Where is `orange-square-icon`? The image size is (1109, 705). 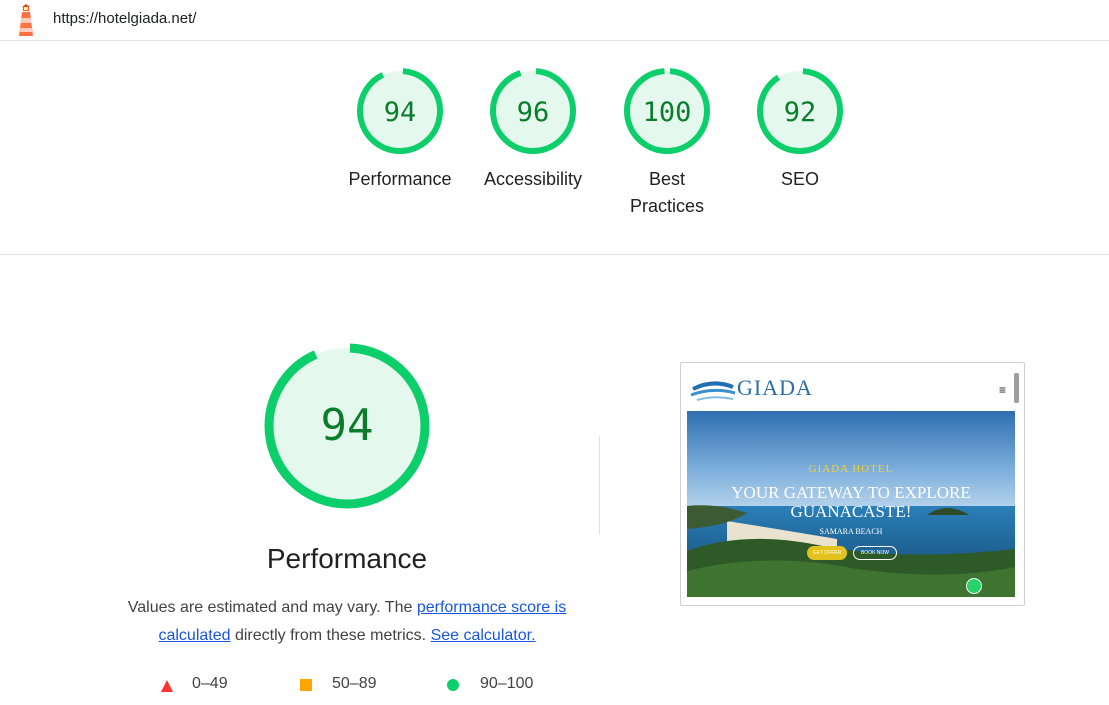
orange-square-icon is located at coordinates (306, 685).